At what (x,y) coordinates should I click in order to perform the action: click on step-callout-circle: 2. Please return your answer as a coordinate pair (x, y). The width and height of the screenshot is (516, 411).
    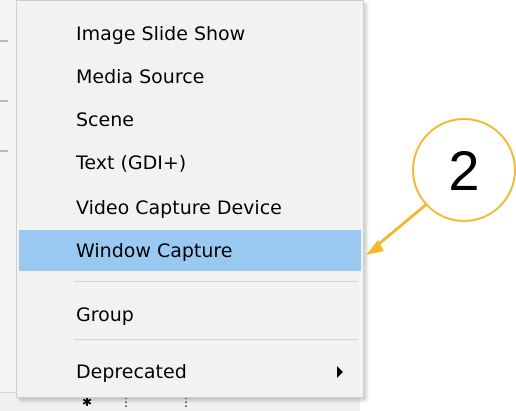
    Looking at the image, I should click on (464, 170).